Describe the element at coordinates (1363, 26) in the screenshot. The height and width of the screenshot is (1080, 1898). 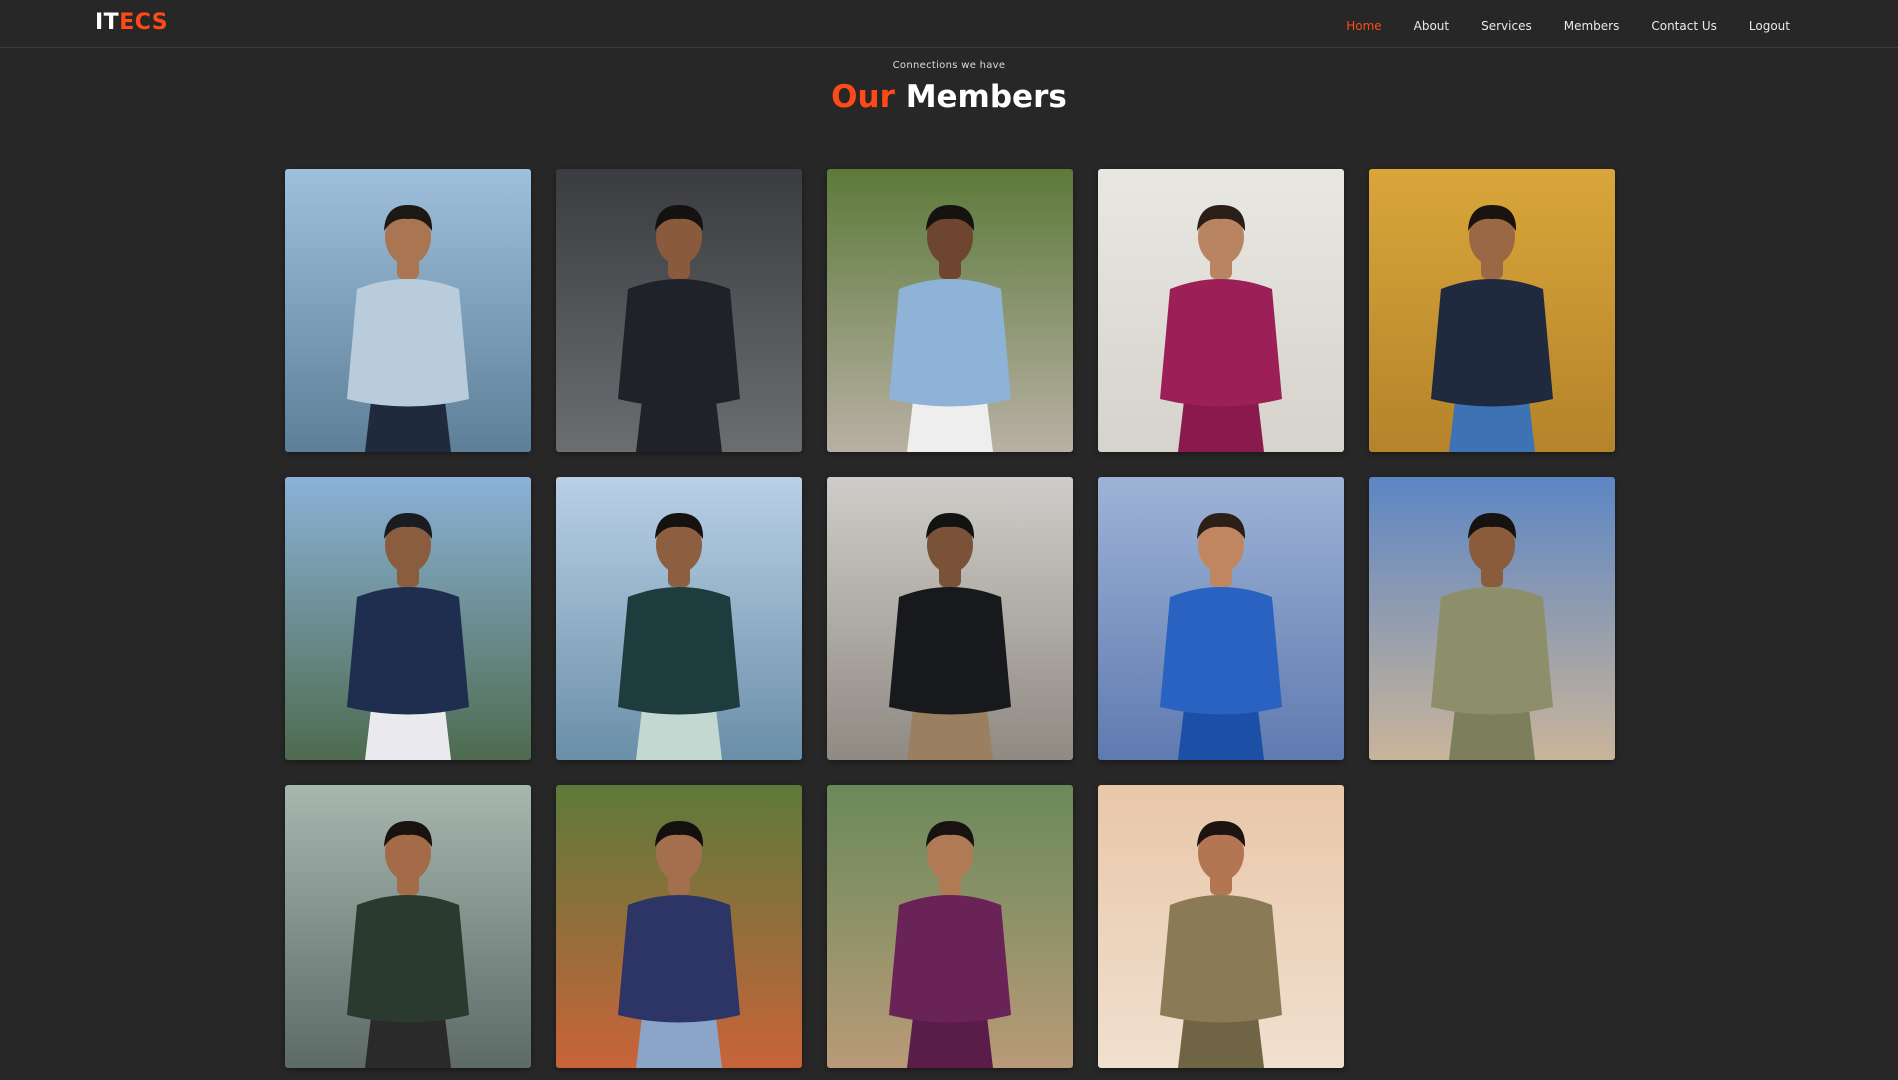
I see `nav-link-home: Home` at that location.